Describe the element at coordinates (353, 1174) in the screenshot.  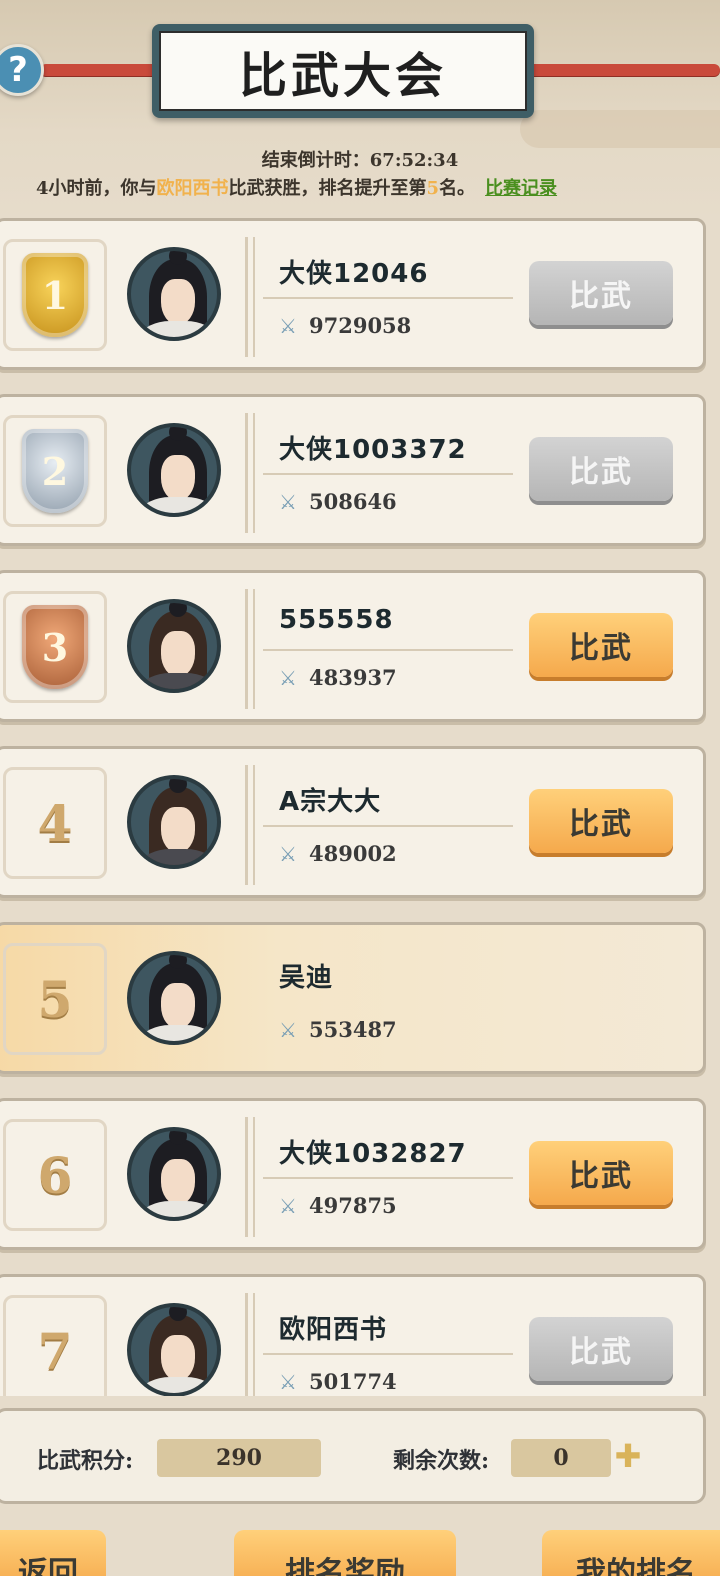
I see `ranking-row: 6 大侠1032827 ⚔ 497875 比武` at that location.